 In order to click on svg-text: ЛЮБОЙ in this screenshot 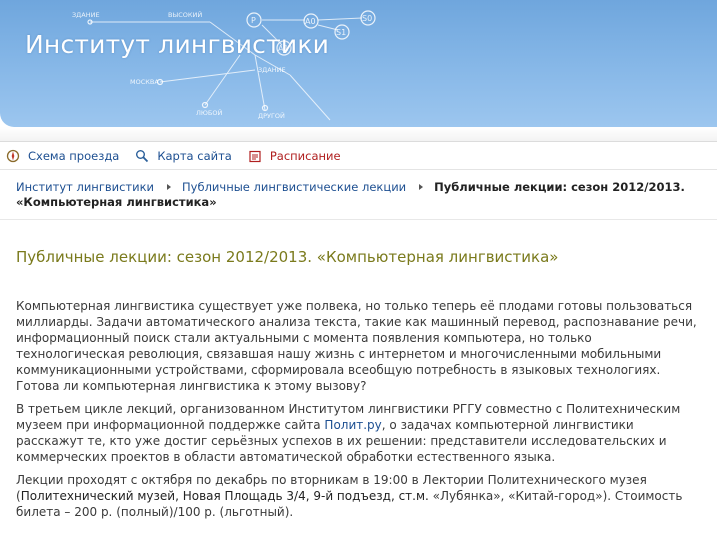, I will do `click(209, 112)`.